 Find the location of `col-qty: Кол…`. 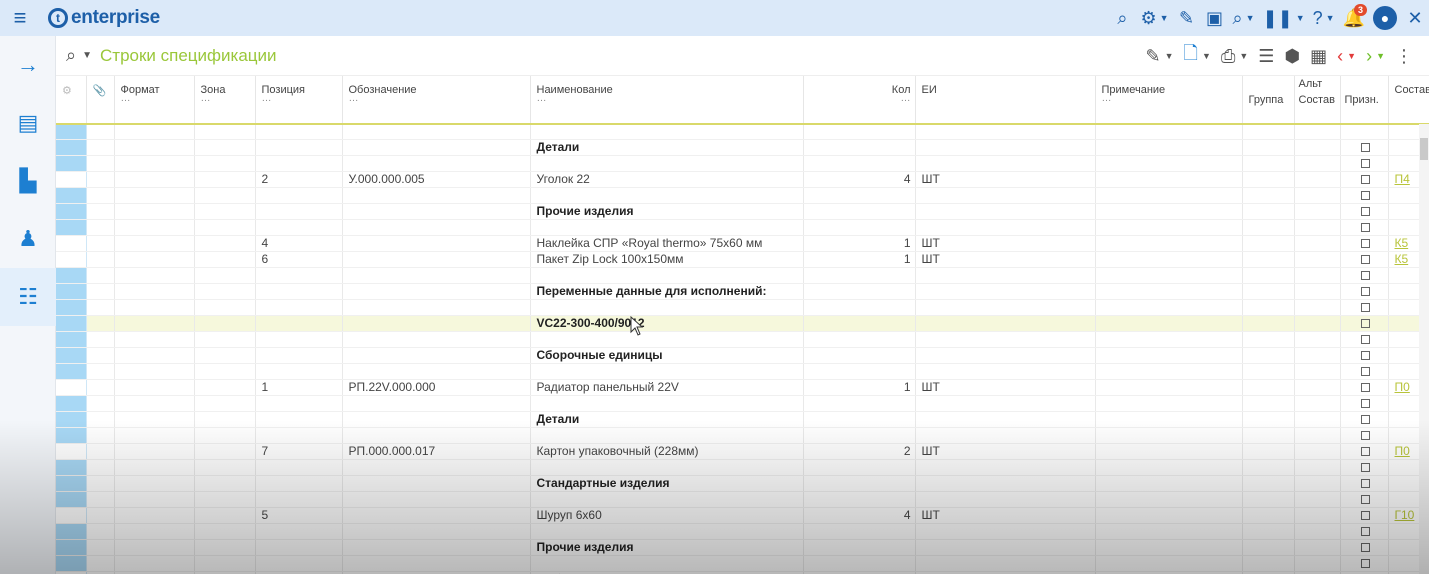

col-qty: Кол… is located at coordinates (859, 100).